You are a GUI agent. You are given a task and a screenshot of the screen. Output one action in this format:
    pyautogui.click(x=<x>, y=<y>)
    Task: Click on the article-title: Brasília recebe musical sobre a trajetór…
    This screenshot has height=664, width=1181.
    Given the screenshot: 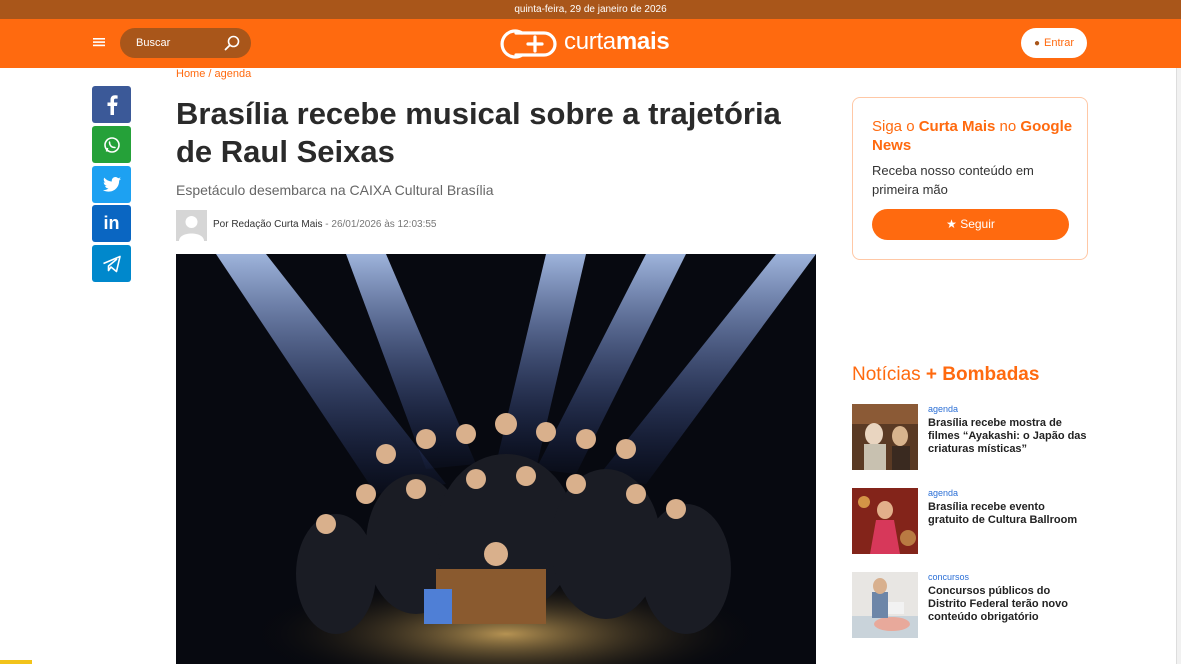 What is the action you would take?
    pyautogui.click(x=478, y=132)
    